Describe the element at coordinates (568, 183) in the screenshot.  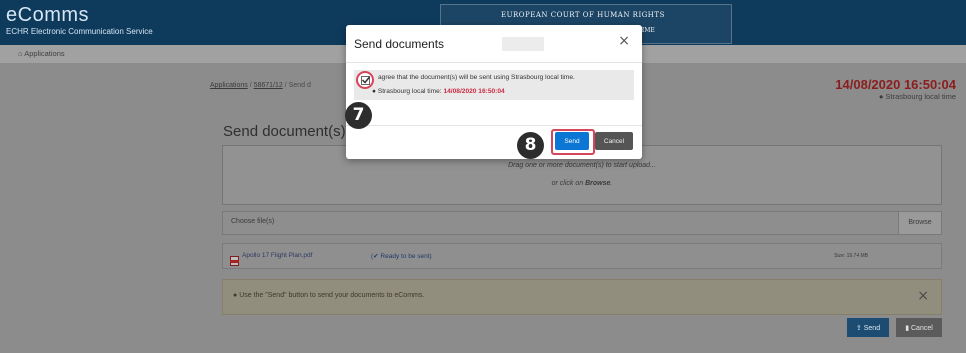
I see `dropzone-or-text: or click on` at that location.